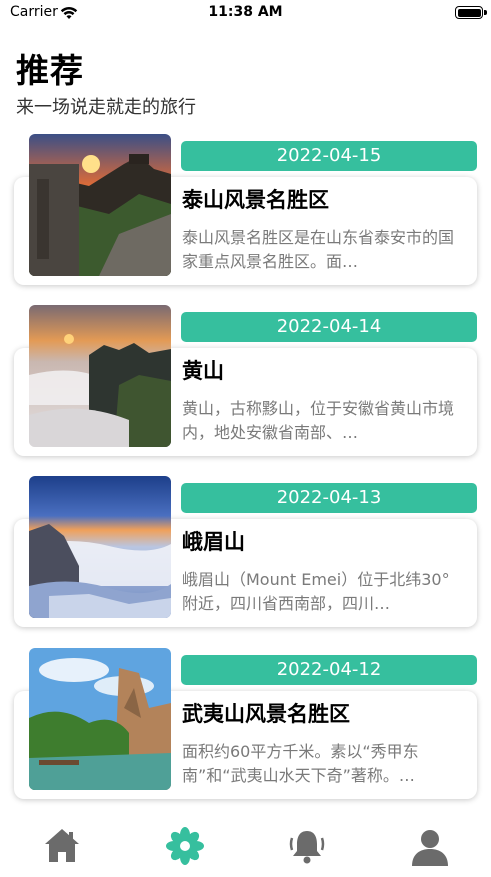  What do you see at coordinates (469, 12) in the screenshot?
I see `battery-icon` at bounding box center [469, 12].